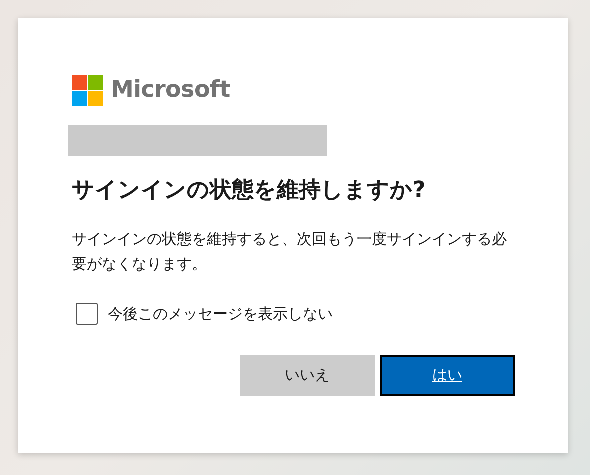  I want to click on checkbox-label: 今後このメッセージを表示しない, so click(220, 314).